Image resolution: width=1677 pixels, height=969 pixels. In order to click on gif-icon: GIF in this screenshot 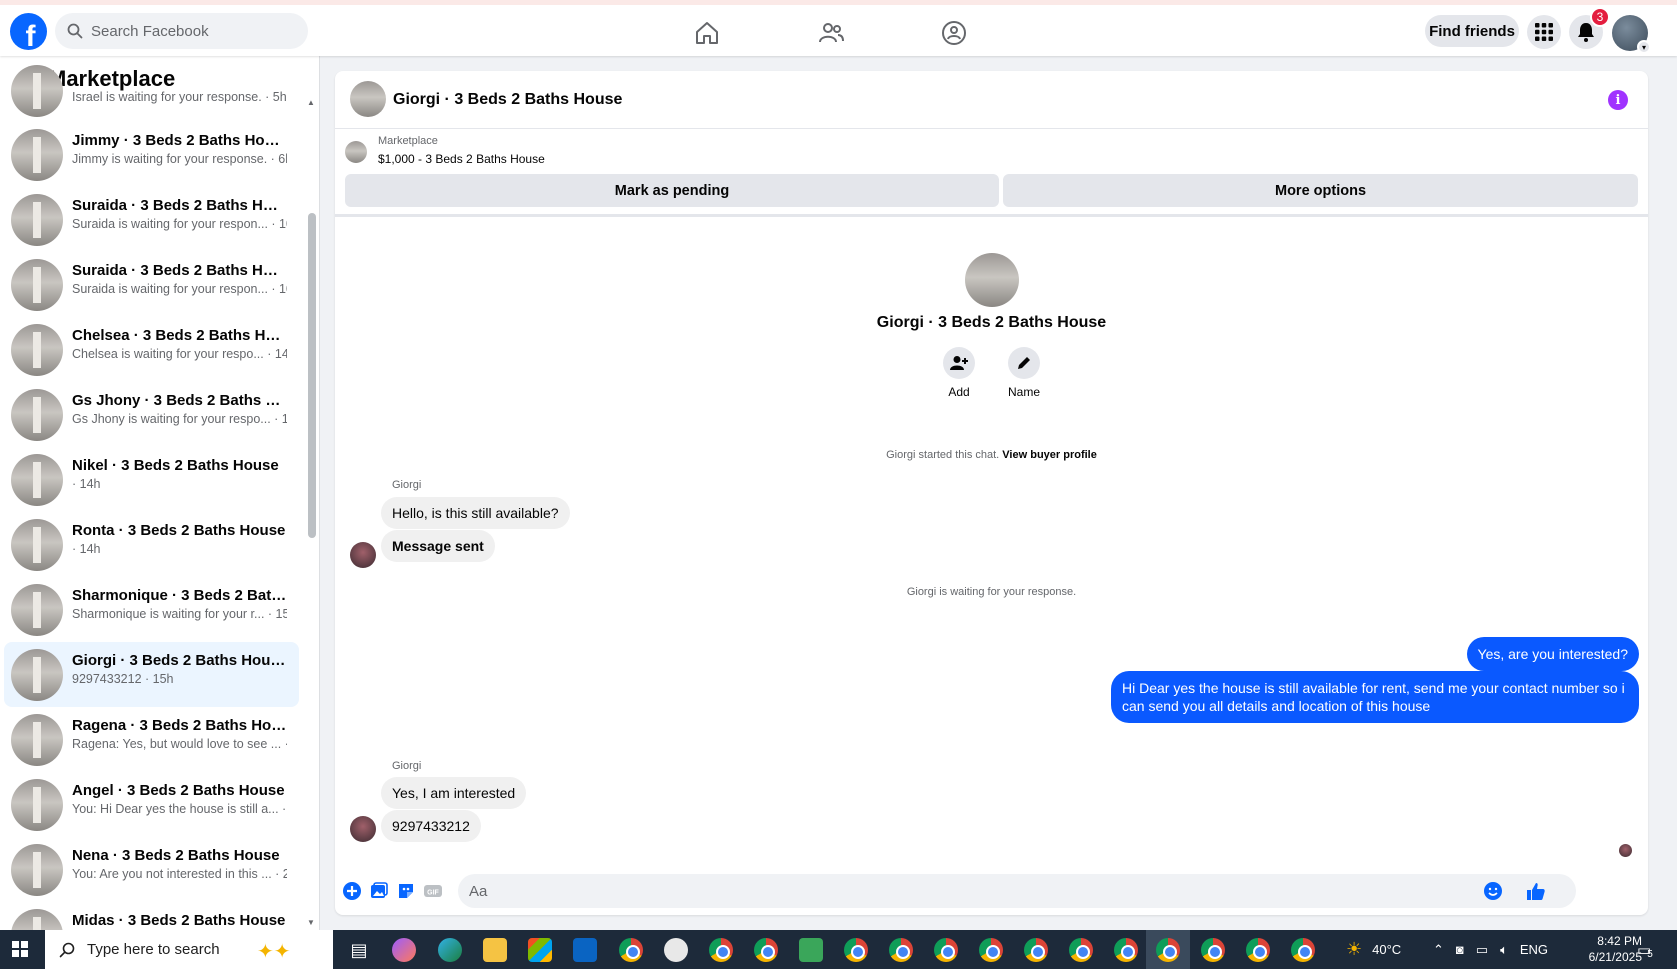, I will do `click(433, 891)`.